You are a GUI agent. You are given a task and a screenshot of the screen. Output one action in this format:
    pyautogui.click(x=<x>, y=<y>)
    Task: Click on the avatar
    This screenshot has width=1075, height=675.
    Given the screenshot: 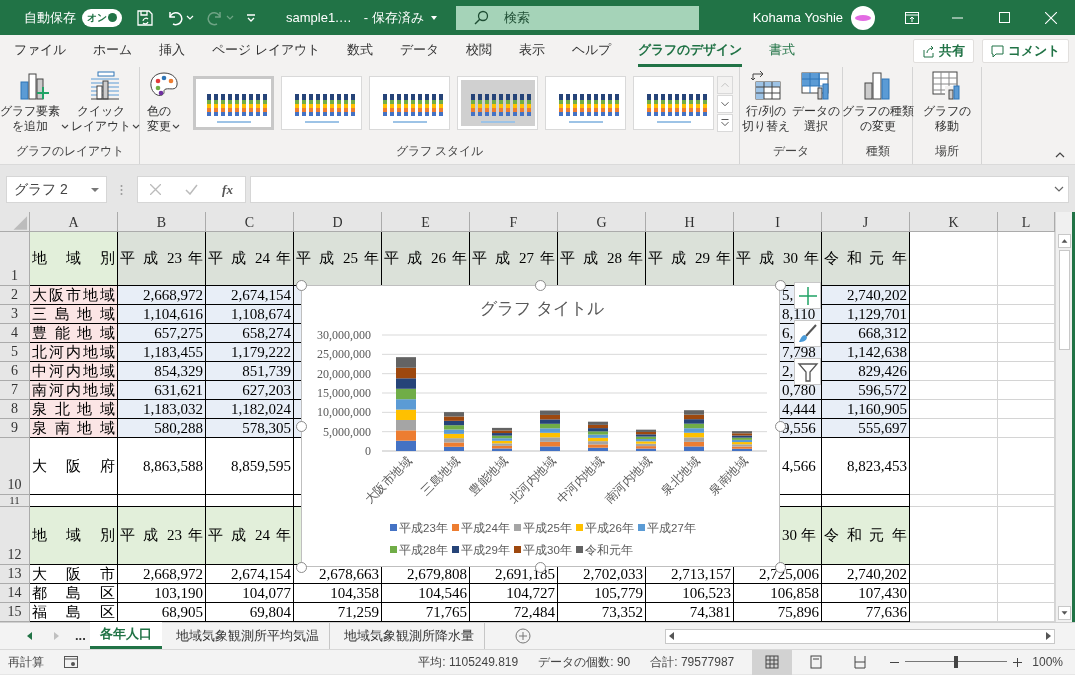 What is the action you would take?
    pyautogui.click(x=863, y=17)
    